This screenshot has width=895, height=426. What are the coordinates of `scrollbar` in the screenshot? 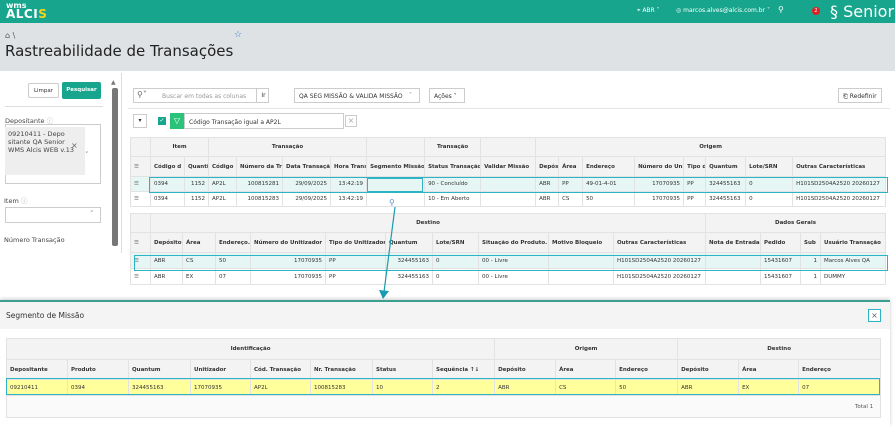 It's located at (115, 167).